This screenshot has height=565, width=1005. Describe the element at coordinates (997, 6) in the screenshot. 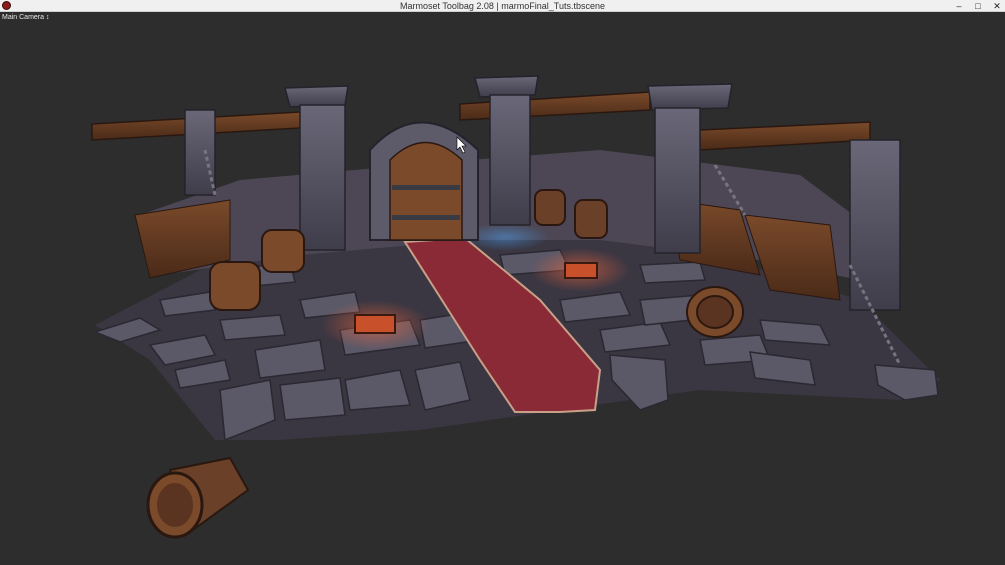

I see `close-button: ✕` at that location.